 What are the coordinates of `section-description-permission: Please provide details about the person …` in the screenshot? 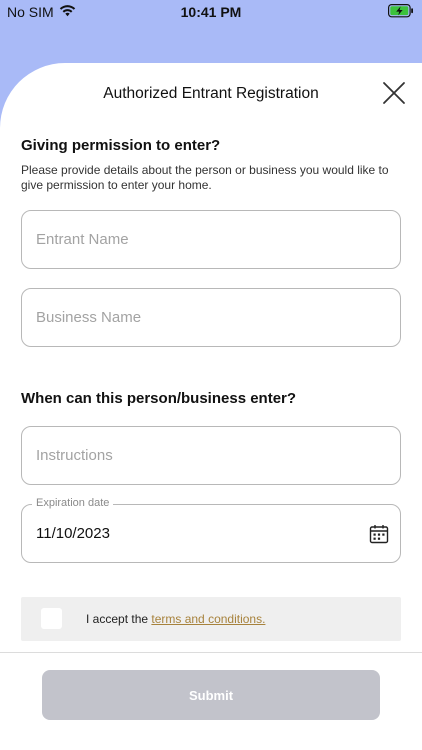 It's located at (205, 177).